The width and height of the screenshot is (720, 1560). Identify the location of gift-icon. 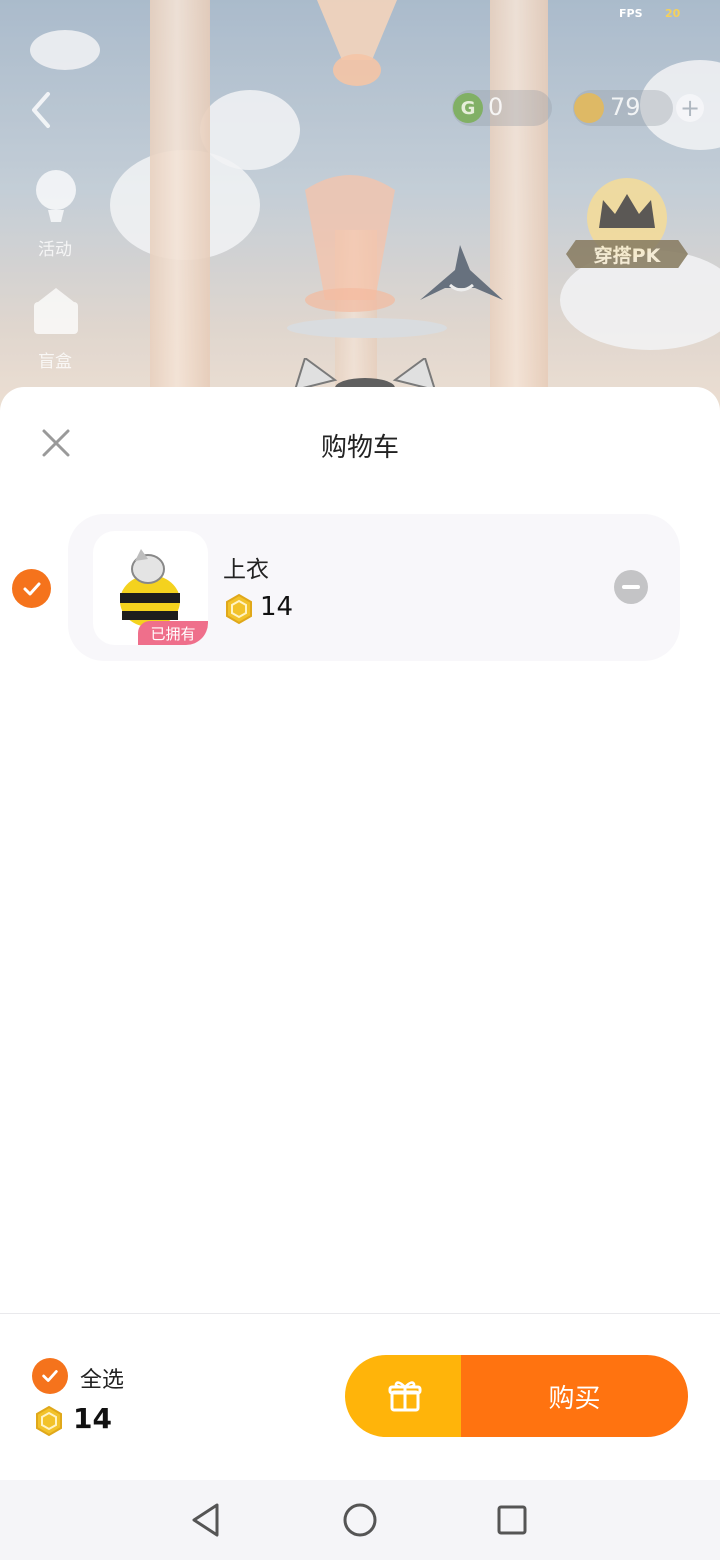
(405, 1396).